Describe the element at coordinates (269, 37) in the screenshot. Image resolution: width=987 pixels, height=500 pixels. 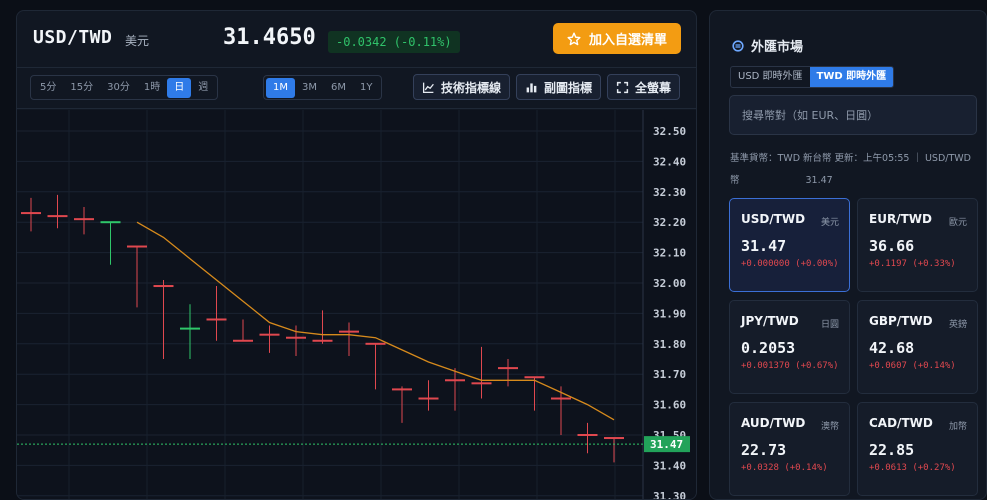
I see `current-price: 31.4650` at that location.